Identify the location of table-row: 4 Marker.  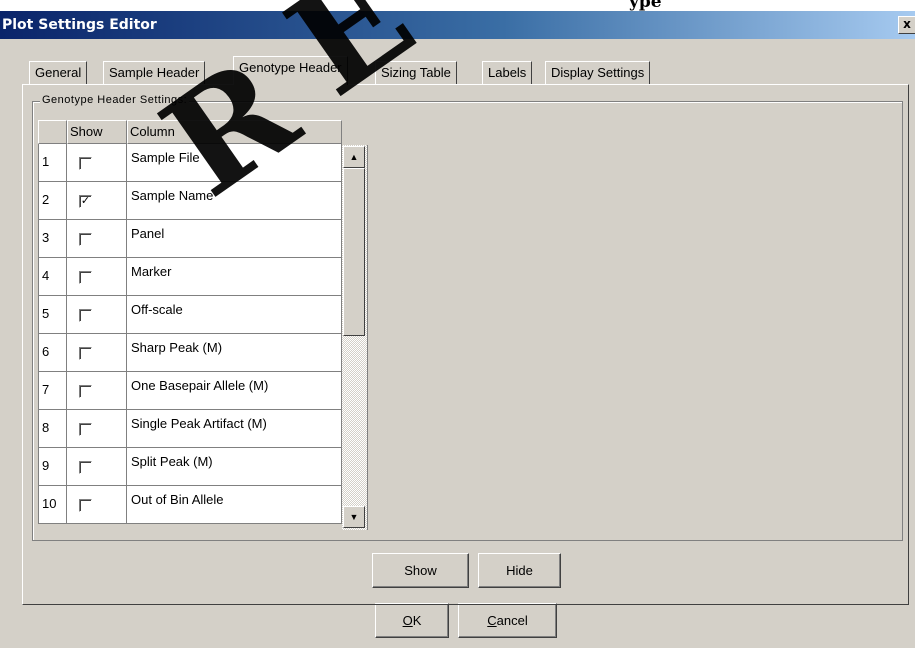
(190, 277).